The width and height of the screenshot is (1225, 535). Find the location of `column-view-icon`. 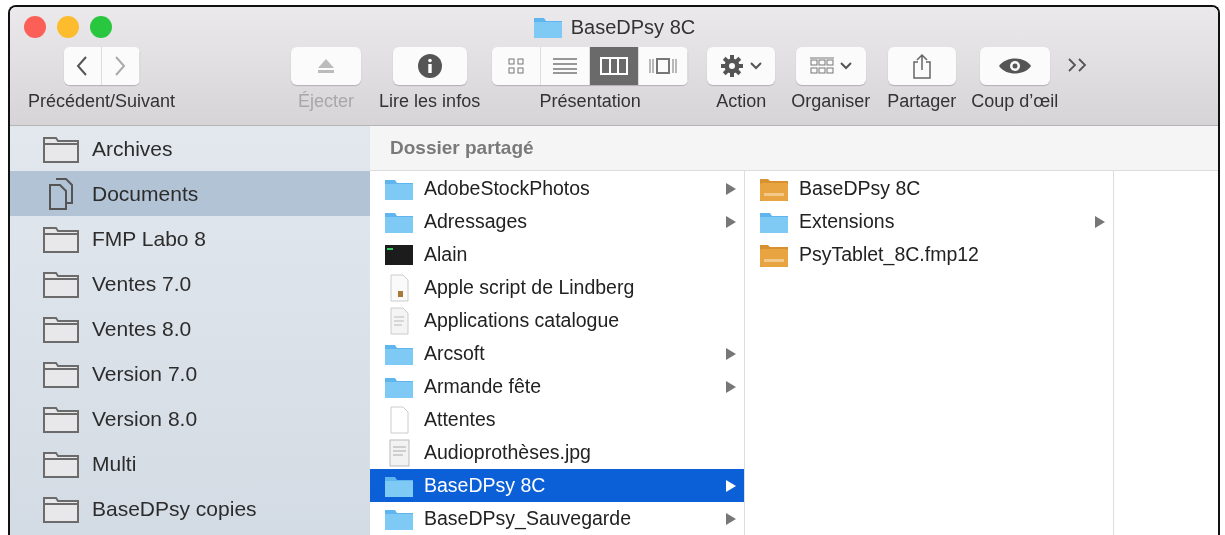

column-view-icon is located at coordinates (614, 66).